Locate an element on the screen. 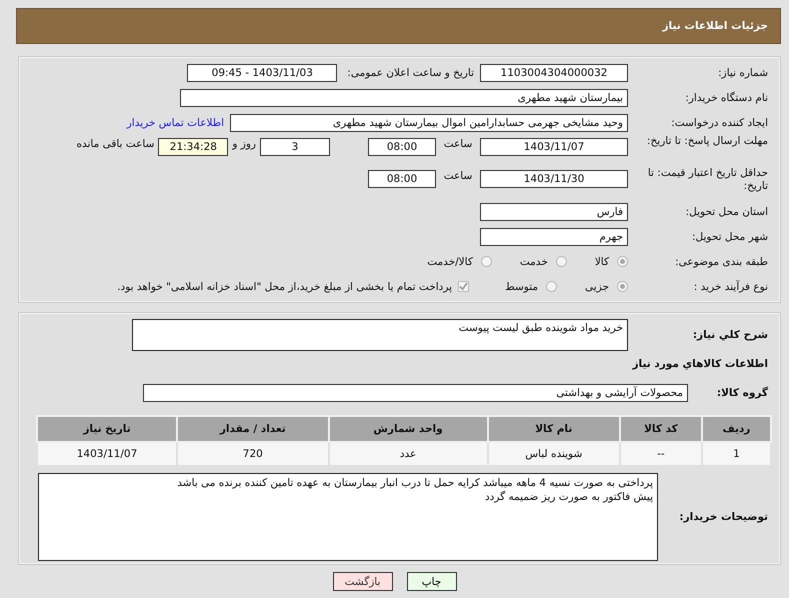 This screenshot has height=598, width=789. field-label: مهلت ارسال پاسخ: تا تاریخ: is located at coordinates (707, 141).